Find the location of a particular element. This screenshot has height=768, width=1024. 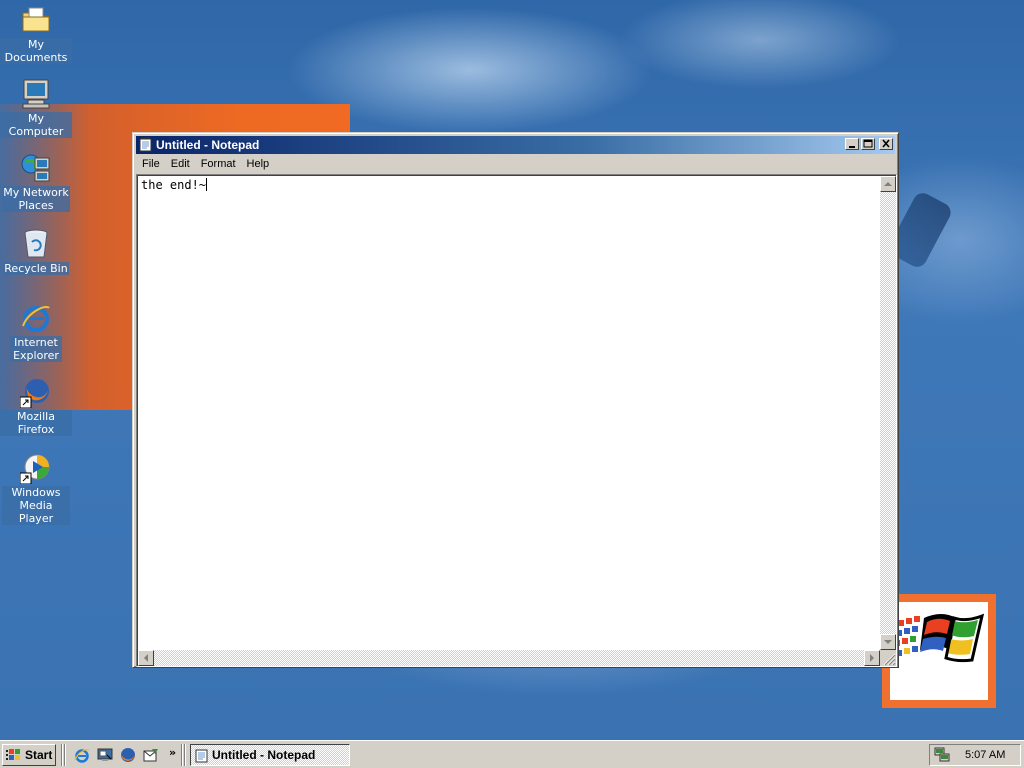

recycle-bin-icon is located at coordinates (36, 244).